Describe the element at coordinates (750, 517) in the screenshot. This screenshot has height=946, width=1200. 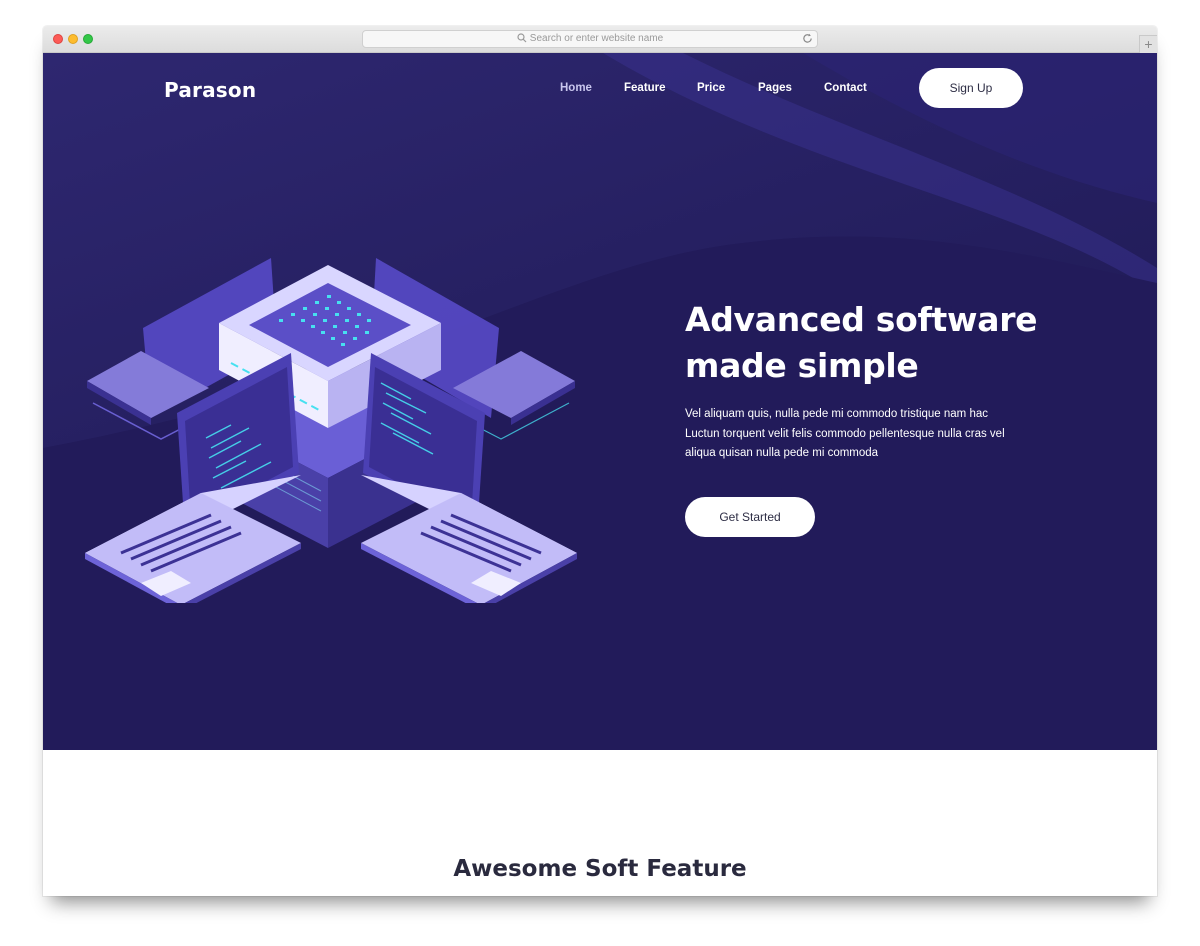
I see `get-started-button: Get Started` at that location.